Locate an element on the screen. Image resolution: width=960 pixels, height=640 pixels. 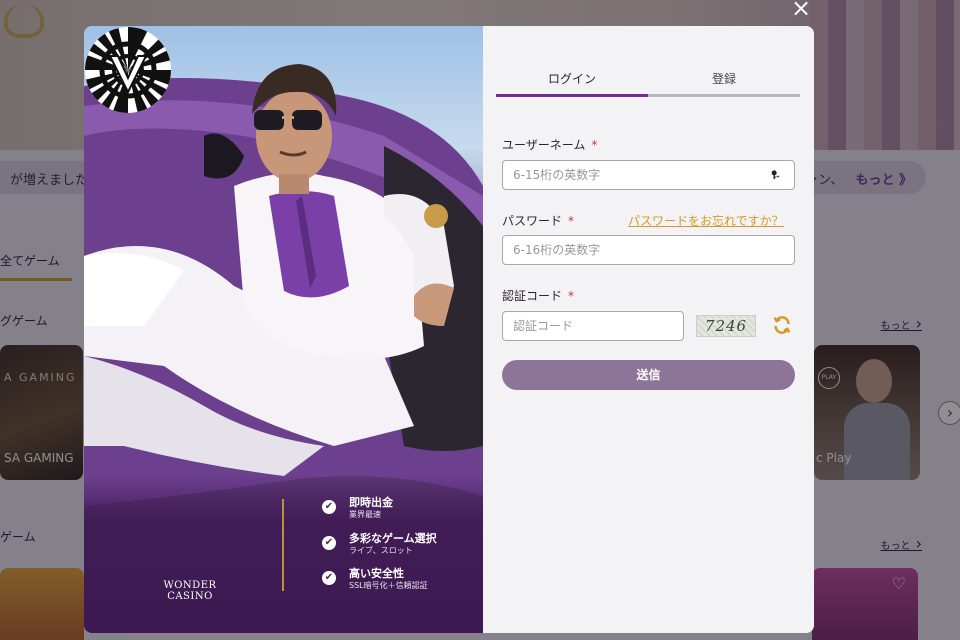
tab-login: ログイン is located at coordinates (572, 78).